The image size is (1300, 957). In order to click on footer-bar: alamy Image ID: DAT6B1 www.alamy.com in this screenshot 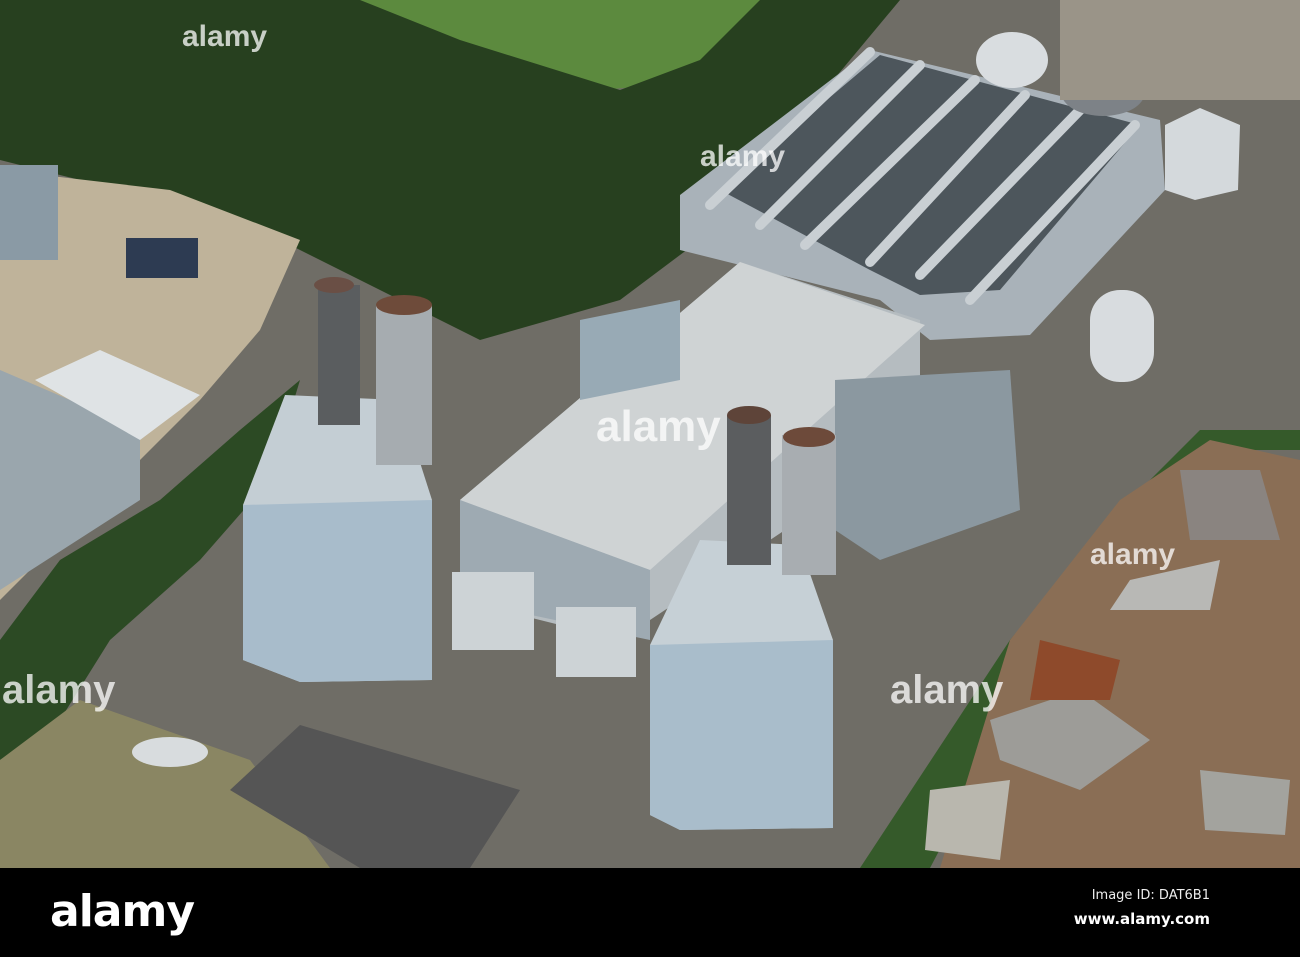, I will do `click(650, 912)`.